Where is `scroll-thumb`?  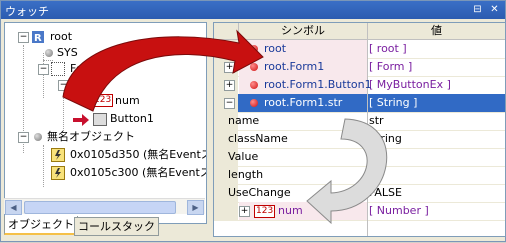 scroll-thumb is located at coordinates (100, 207).